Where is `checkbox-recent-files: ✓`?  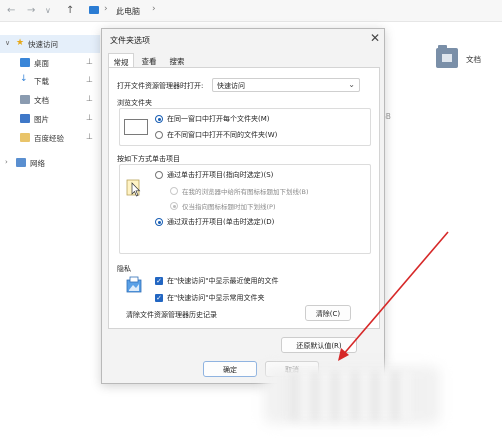 checkbox-recent-files: ✓ is located at coordinates (159, 281).